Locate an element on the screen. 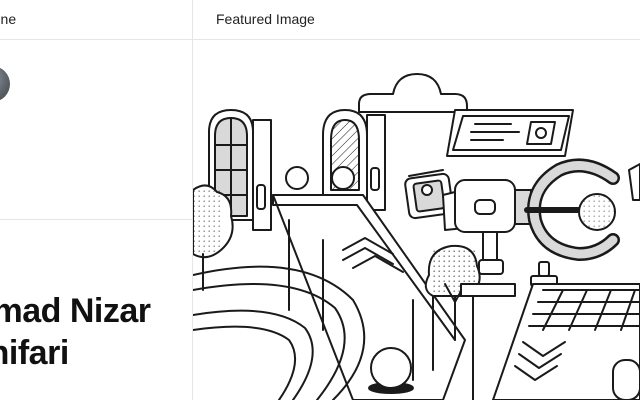  cloud-icon is located at coordinates (413, 93).